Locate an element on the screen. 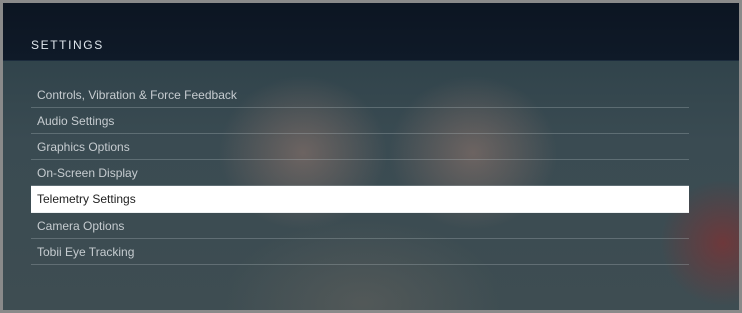  menu-item-label: Camera Options is located at coordinates (81, 226).